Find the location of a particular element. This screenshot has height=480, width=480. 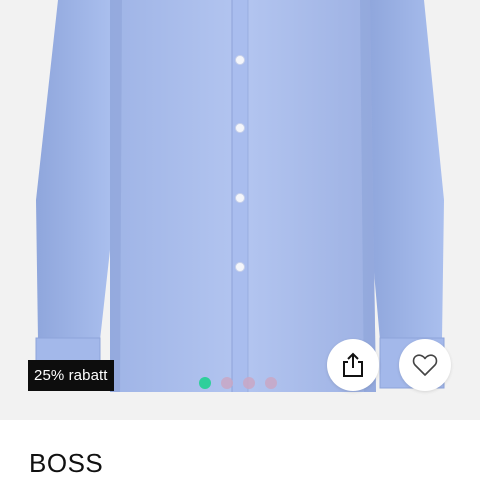

share-icon is located at coordinates (353, 364).